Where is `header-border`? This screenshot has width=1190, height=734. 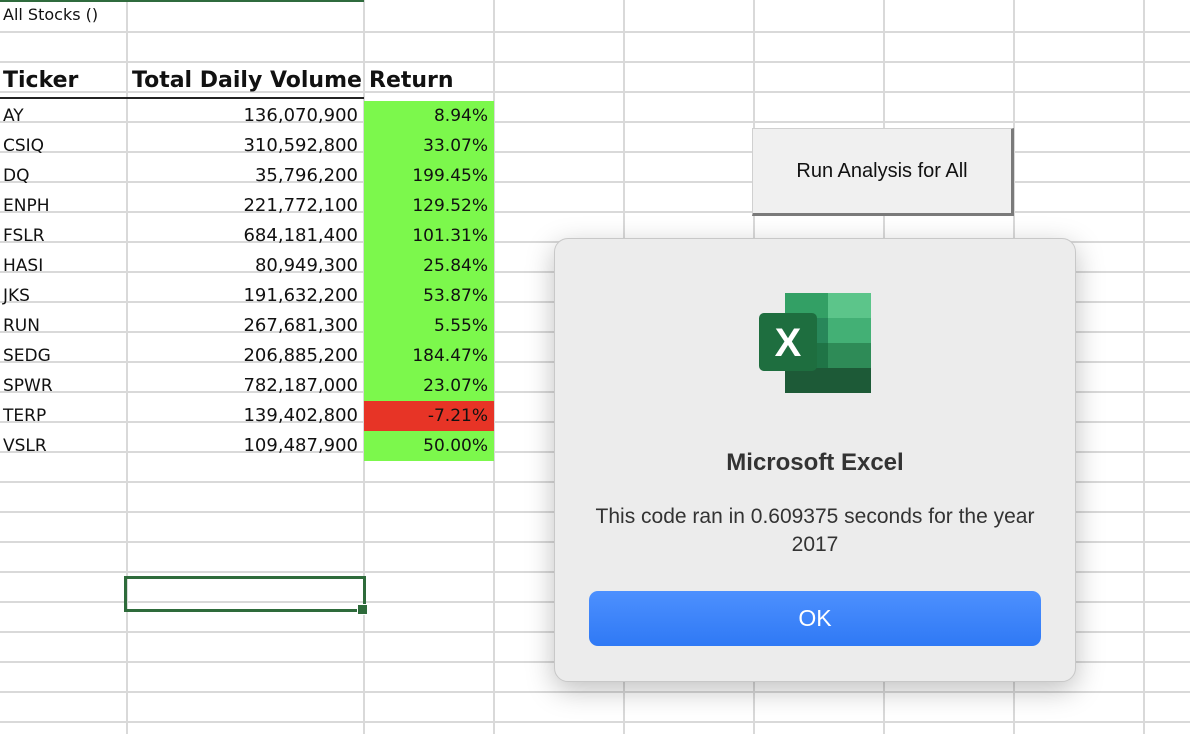 header-border is located at coordinates (182, 98).